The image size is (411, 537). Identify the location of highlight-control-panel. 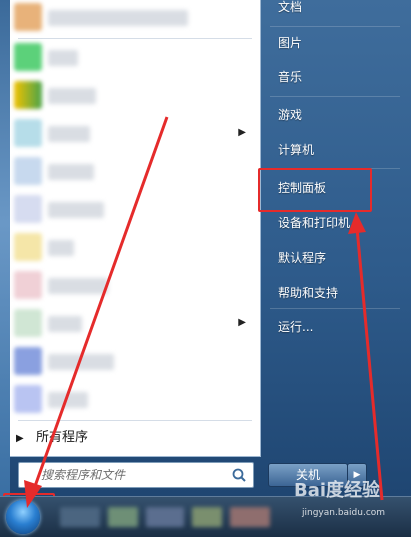
(315, 190).